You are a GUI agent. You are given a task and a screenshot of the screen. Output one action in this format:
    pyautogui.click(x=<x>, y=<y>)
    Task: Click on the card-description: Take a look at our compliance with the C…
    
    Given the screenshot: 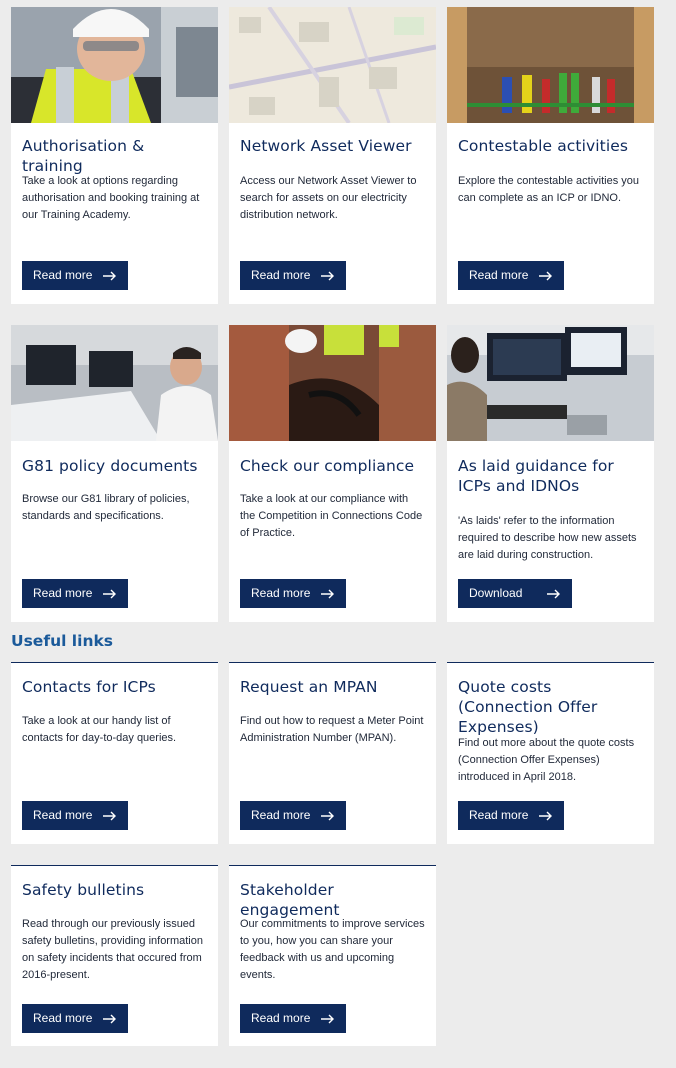 What is the action you would take?
    pyautogui.click(x=331, y=516)
    